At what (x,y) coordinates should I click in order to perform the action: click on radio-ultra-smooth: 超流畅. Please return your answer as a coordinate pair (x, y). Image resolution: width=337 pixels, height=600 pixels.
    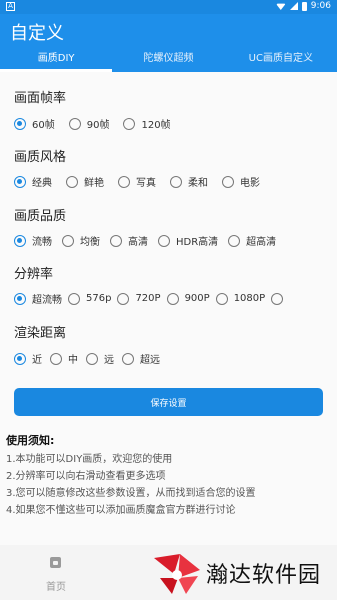
    Looking at the image, I should click on (38, 298).